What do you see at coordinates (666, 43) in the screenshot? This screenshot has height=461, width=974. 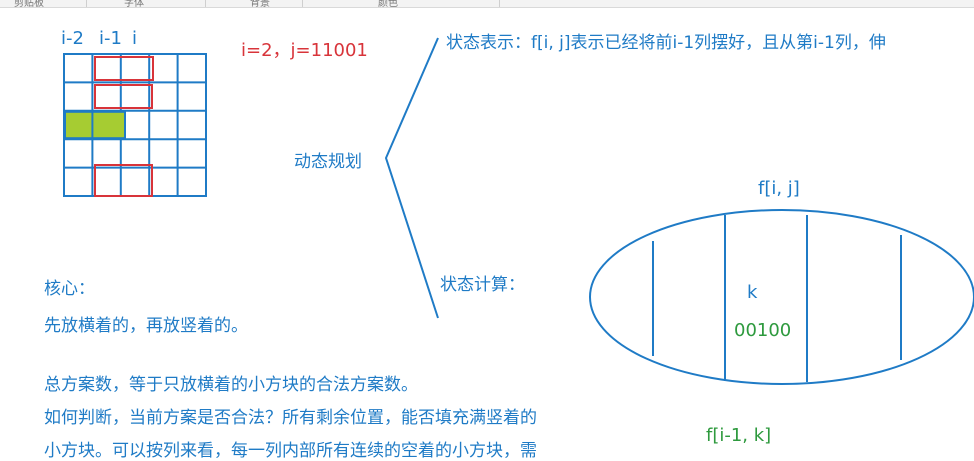 I see `state-representation-text: 状态表示：f[i, j]表示已经将前i-1列摆好，且从第i-1列，伸` at bounding box center [666, 43].